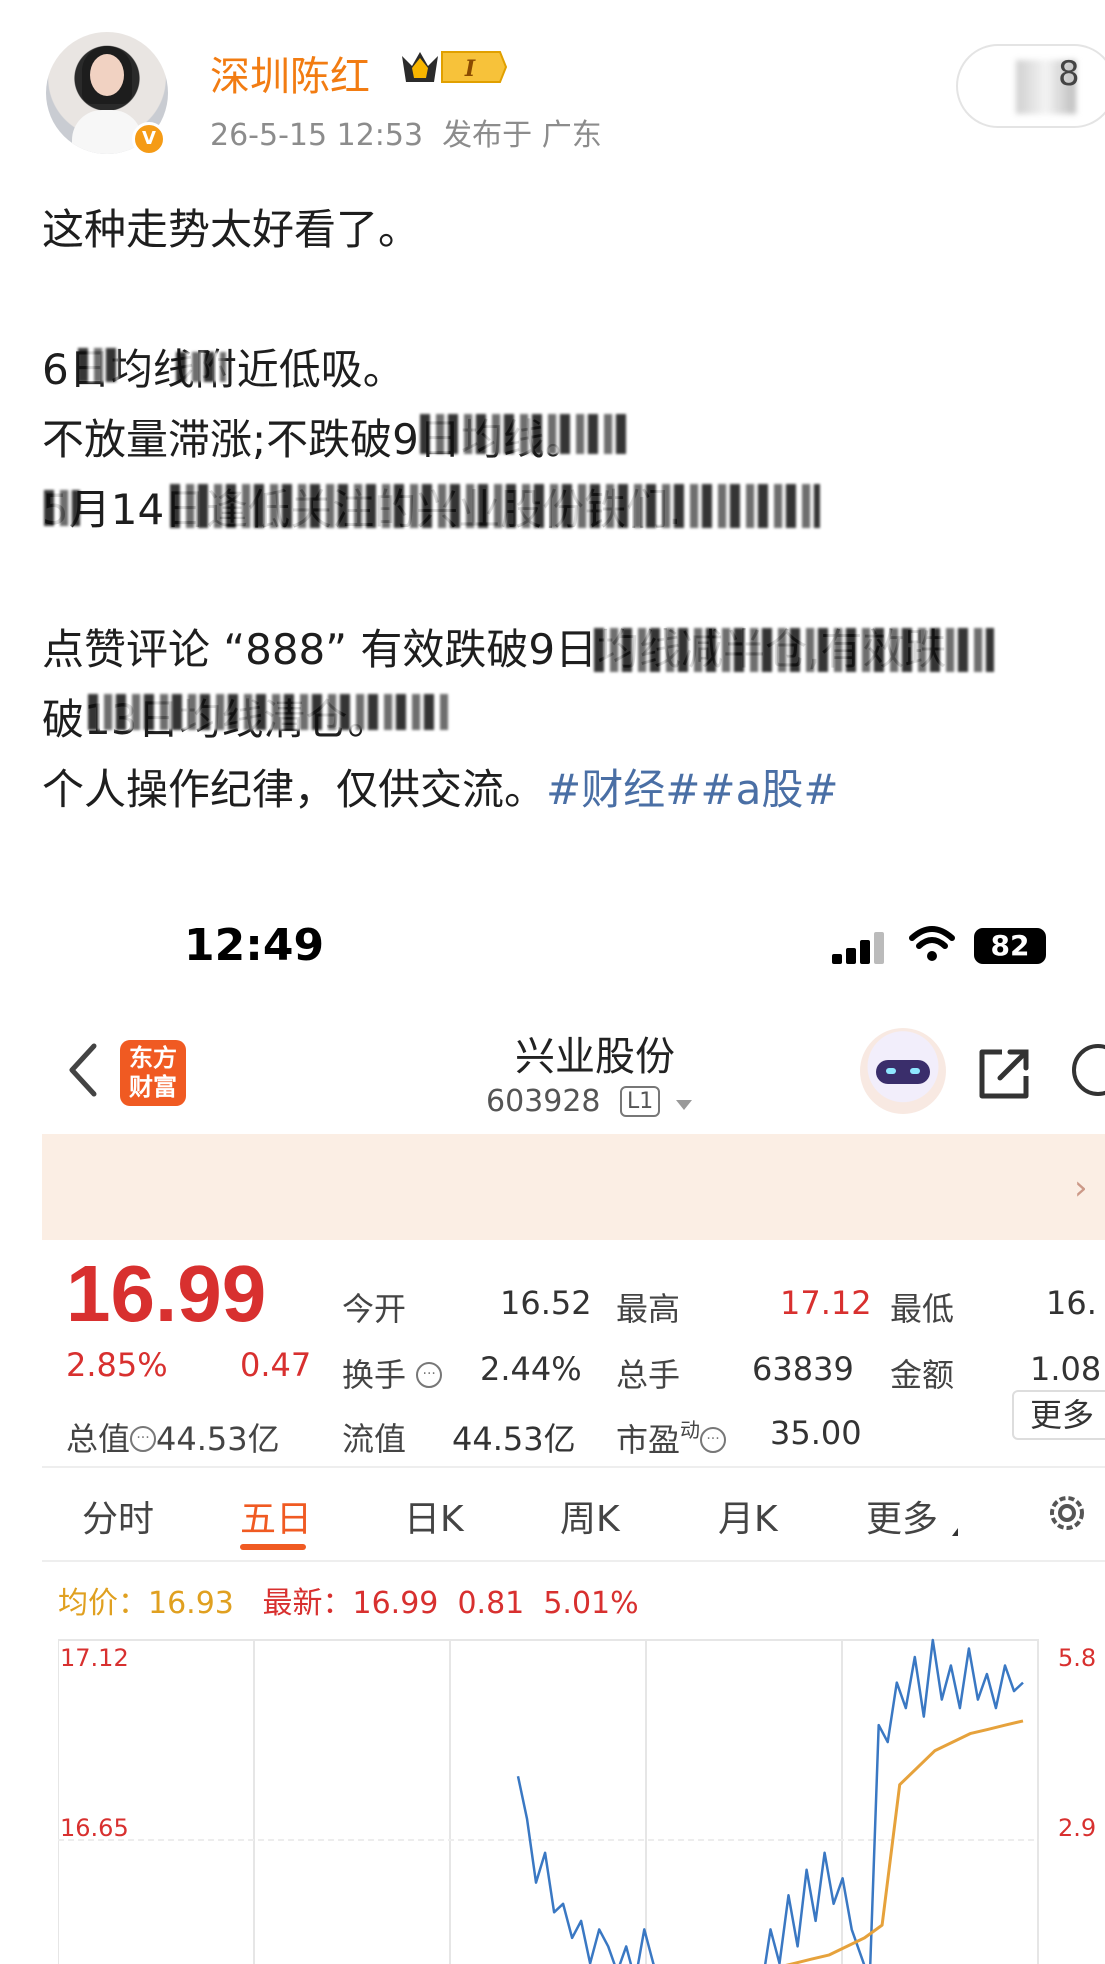 This screenshot has height=1964, width=1105. Describe the element at coordinates (543, 1101) in the screenshot. I see `stock-code: 603928` at that location.